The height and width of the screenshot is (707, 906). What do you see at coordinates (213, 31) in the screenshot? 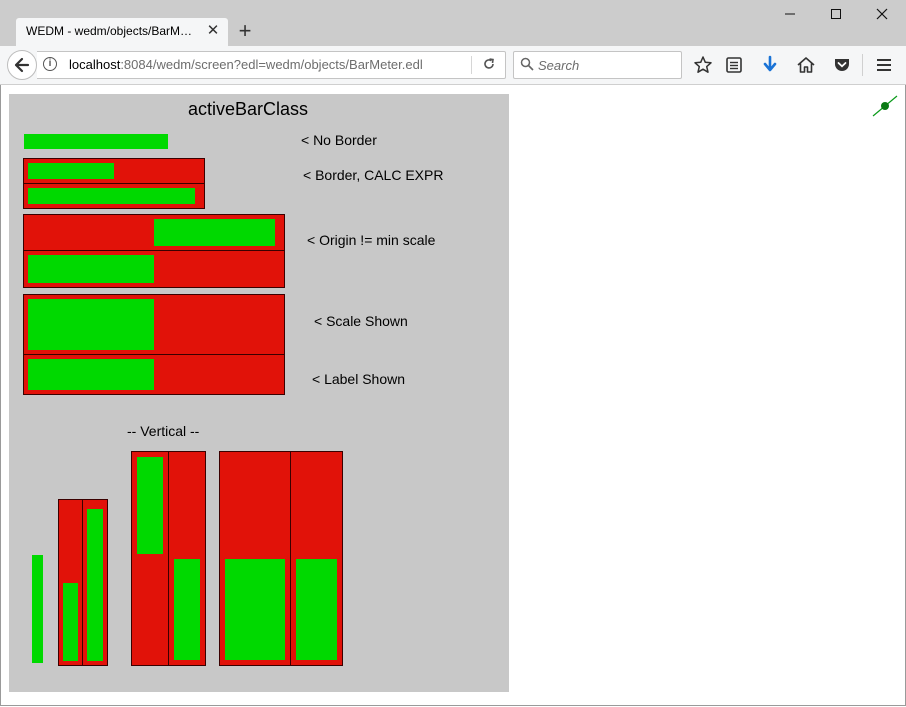
I see `tab-close-icon: ✕` at bounding box center [213, 31].